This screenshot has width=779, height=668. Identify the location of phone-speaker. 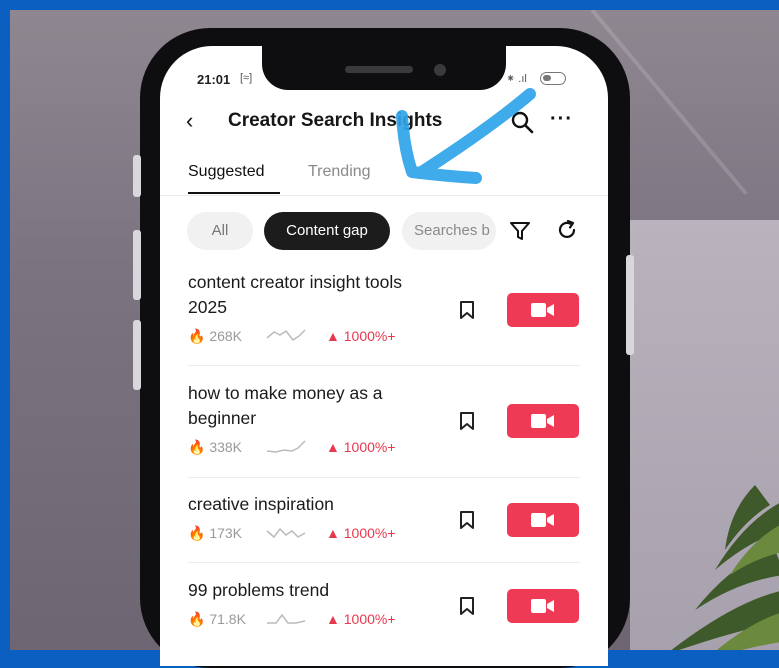
(379, 69).